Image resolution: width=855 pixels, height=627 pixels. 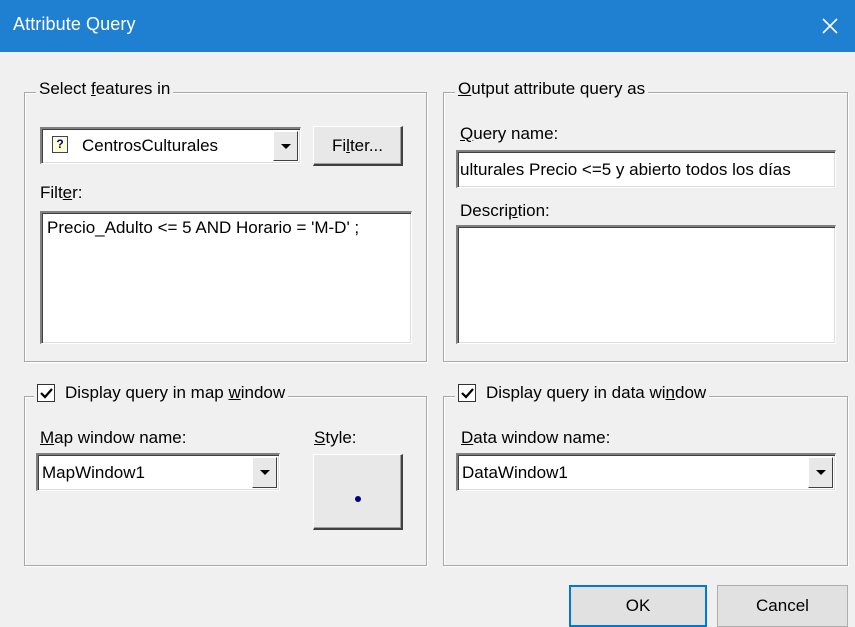 I want to click on data-window-dropdown-arrow, so click(x=820, y=472).